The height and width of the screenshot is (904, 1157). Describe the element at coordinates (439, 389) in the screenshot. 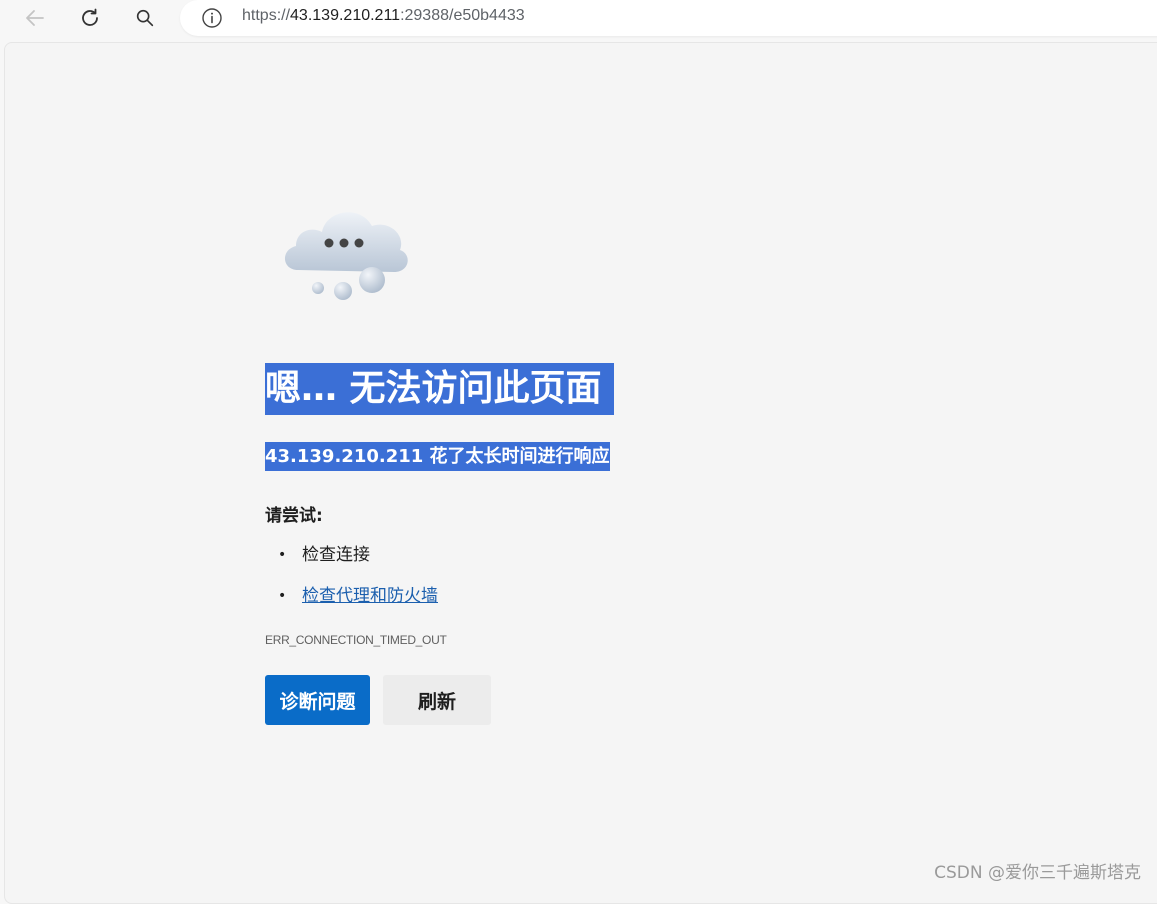

I see `error-title: 嗯… 无法访问此页面` at that location.